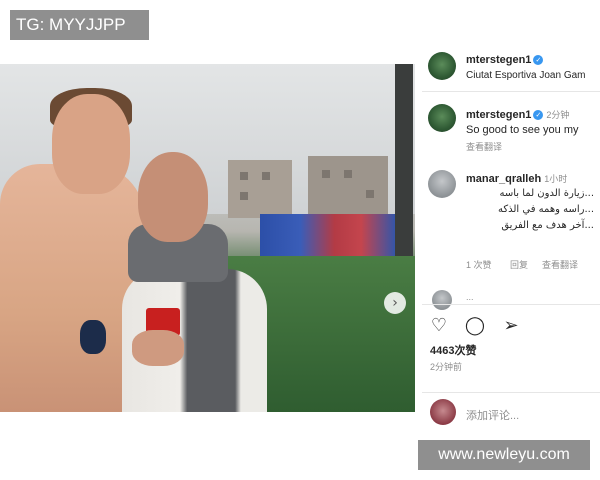 The image size is (600, 480). I want to click on comment-reply-link: 回复, so click(519, 264).